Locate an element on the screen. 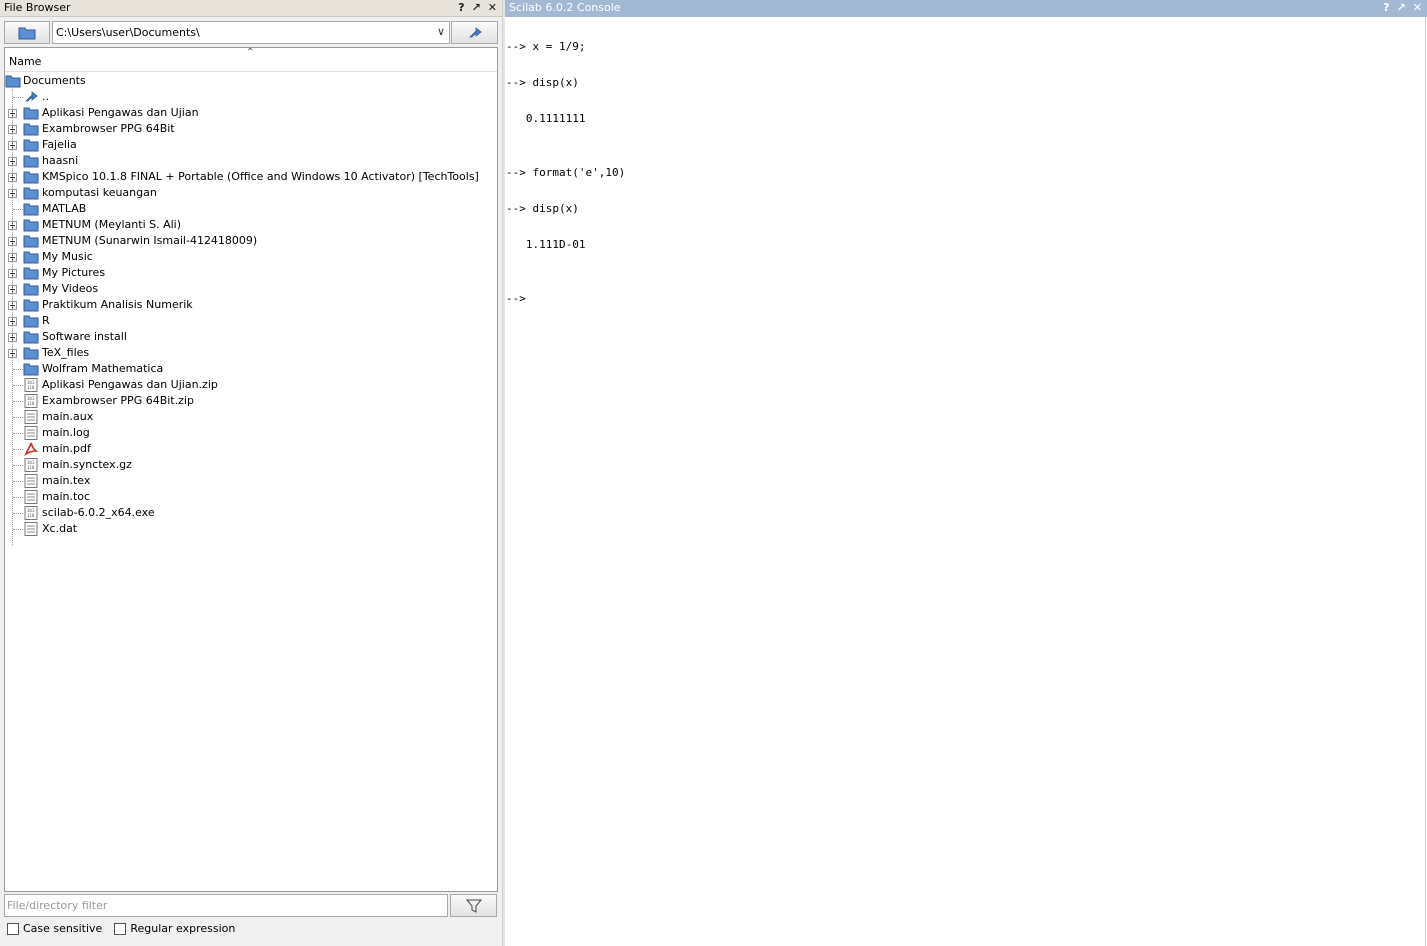 This screenshot has width=1427, height=946. console-line: 1.111D-01 is located at coordinates (546, 244).